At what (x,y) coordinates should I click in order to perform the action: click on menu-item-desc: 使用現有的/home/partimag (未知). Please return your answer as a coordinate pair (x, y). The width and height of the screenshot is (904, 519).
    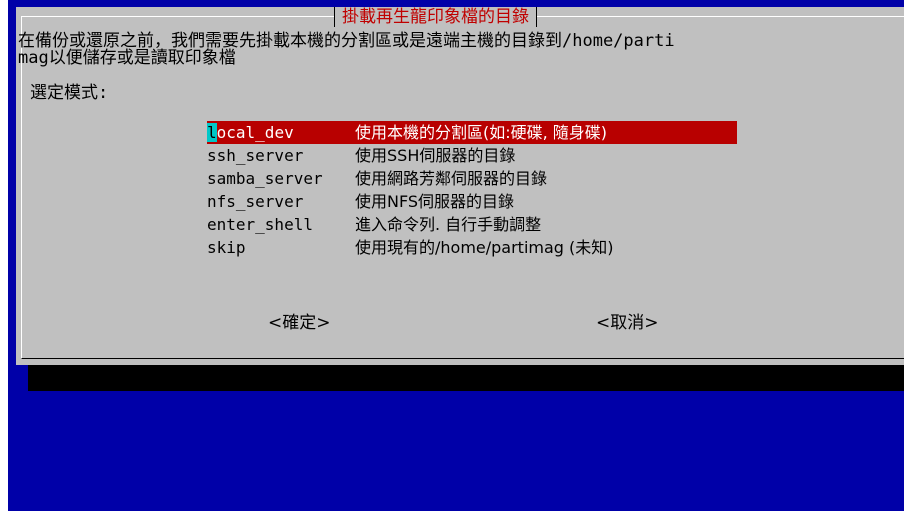
    Looking at the image, I should click on (484, 247).